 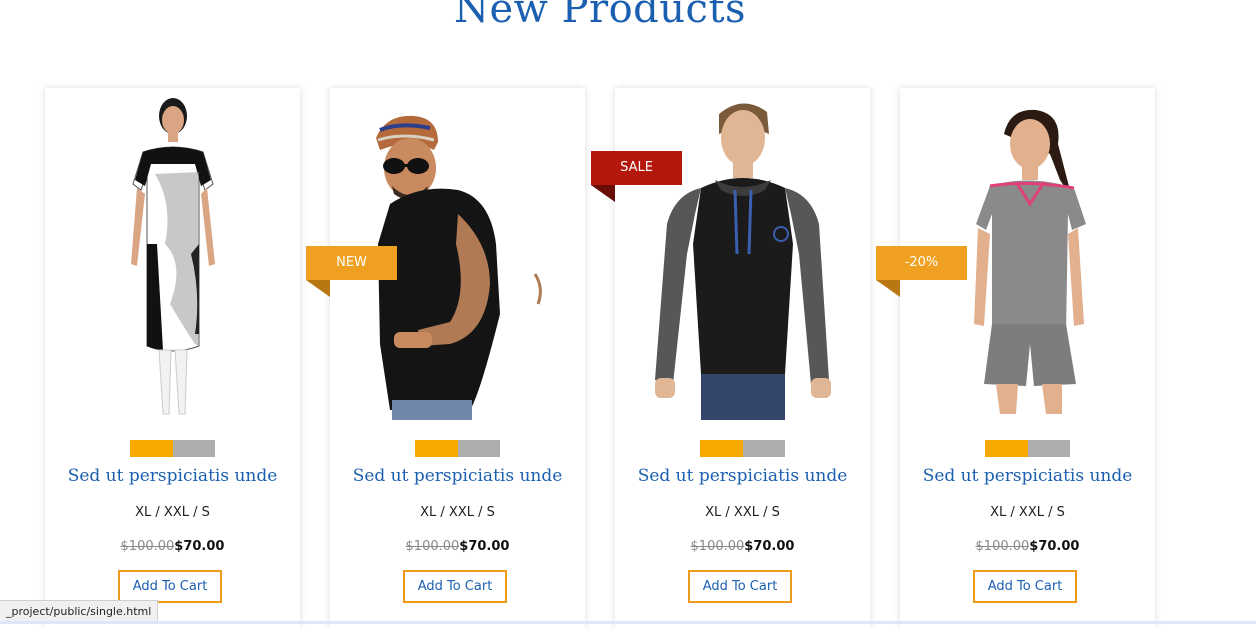 What do you see at coordinates (351, 262) in the screenshot?
I see `new-ribbon-label: NEW` at bounding box center [351, 262].